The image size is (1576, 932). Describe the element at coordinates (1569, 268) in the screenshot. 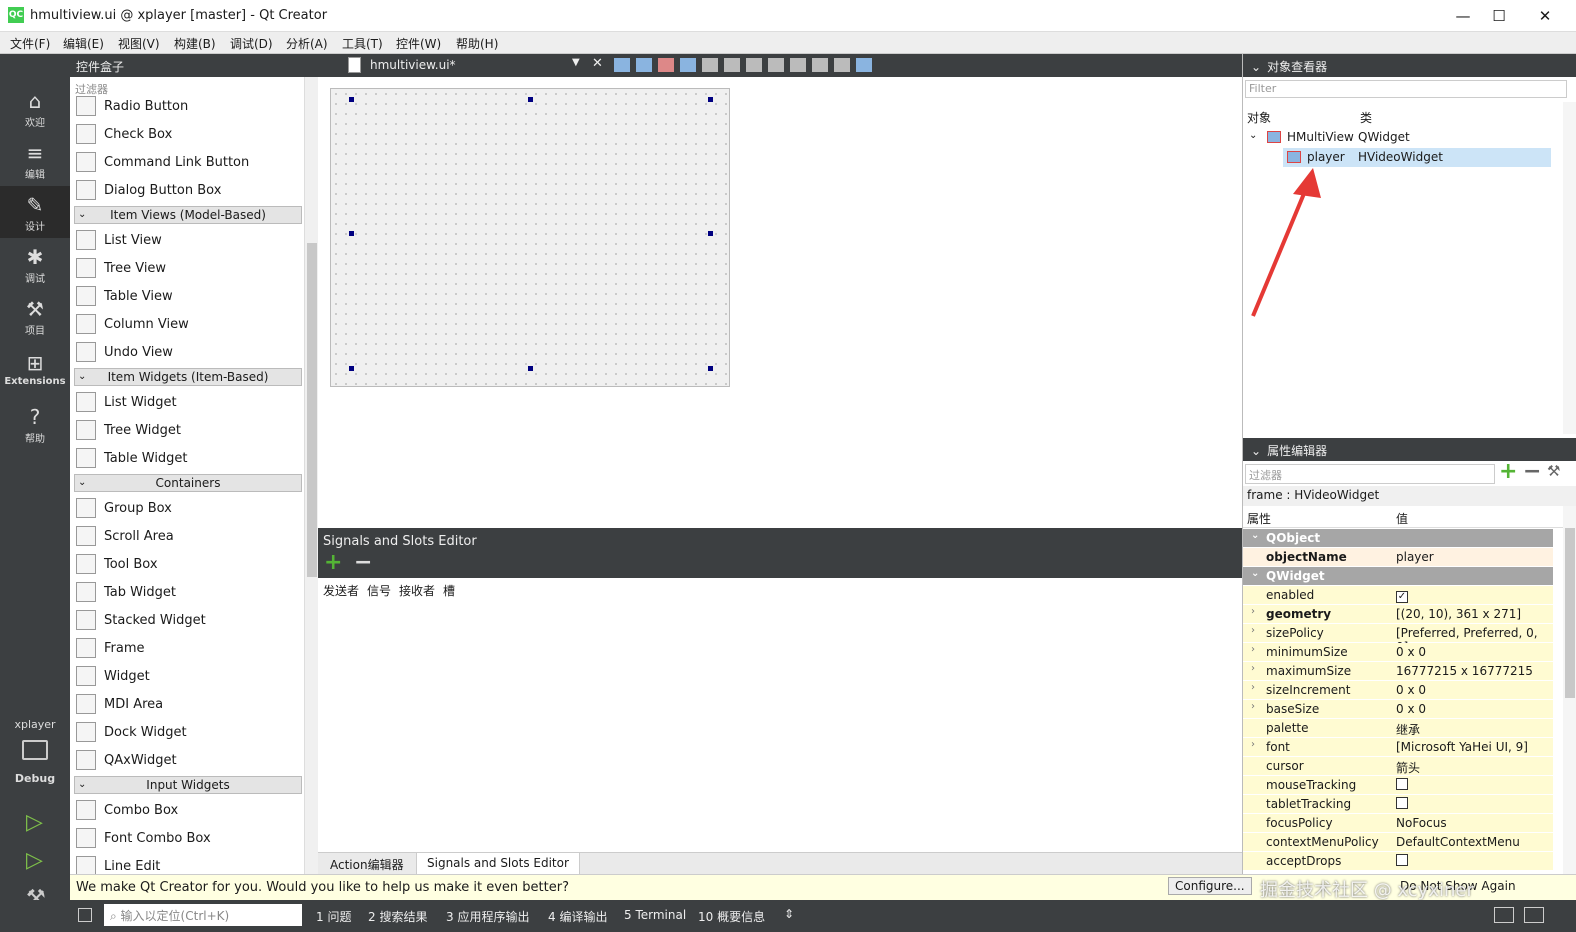

I see `object-inspector-scrollbar` at that location.